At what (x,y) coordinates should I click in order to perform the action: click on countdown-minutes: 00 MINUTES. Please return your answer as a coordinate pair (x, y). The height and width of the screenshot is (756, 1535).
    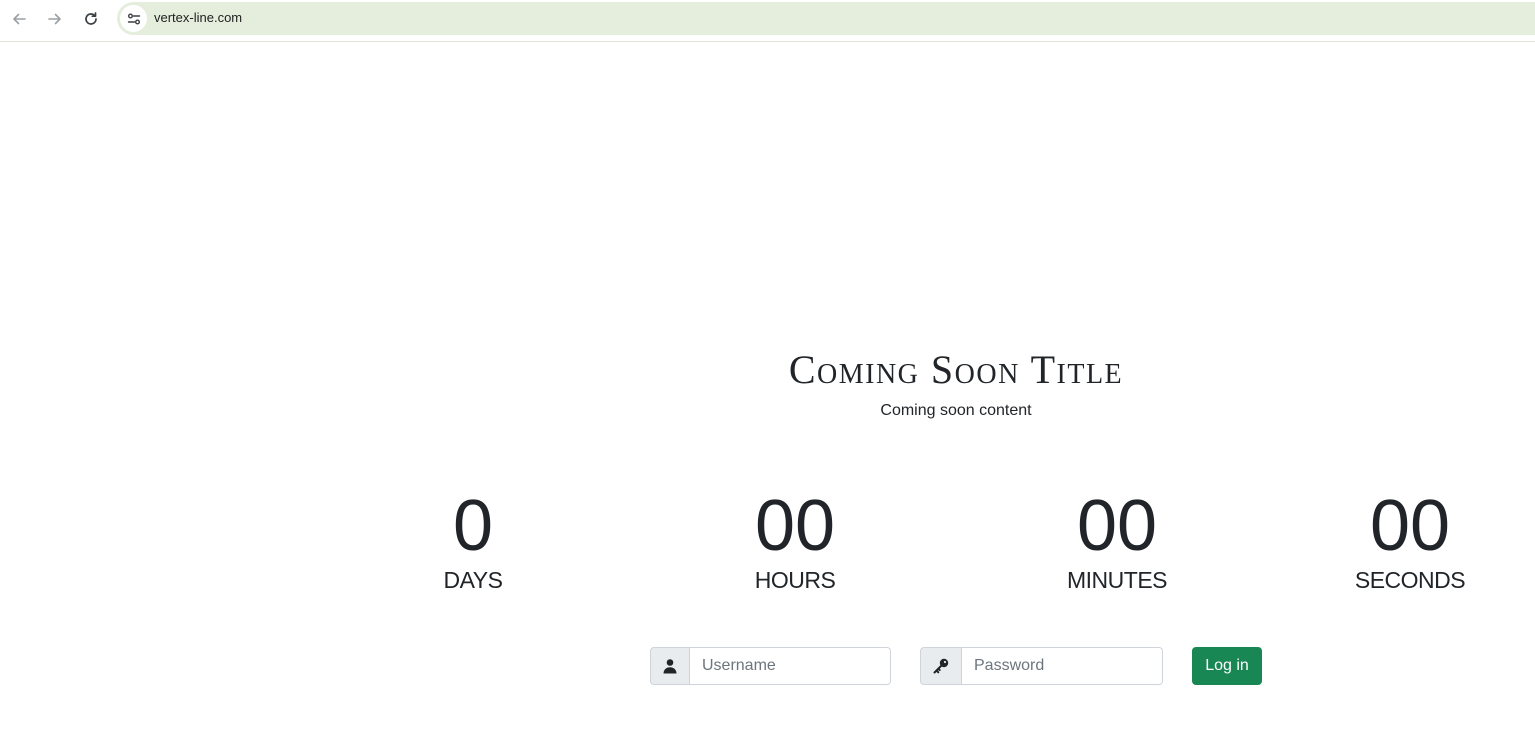
    Looking at the image, I should click on (1117, 540).